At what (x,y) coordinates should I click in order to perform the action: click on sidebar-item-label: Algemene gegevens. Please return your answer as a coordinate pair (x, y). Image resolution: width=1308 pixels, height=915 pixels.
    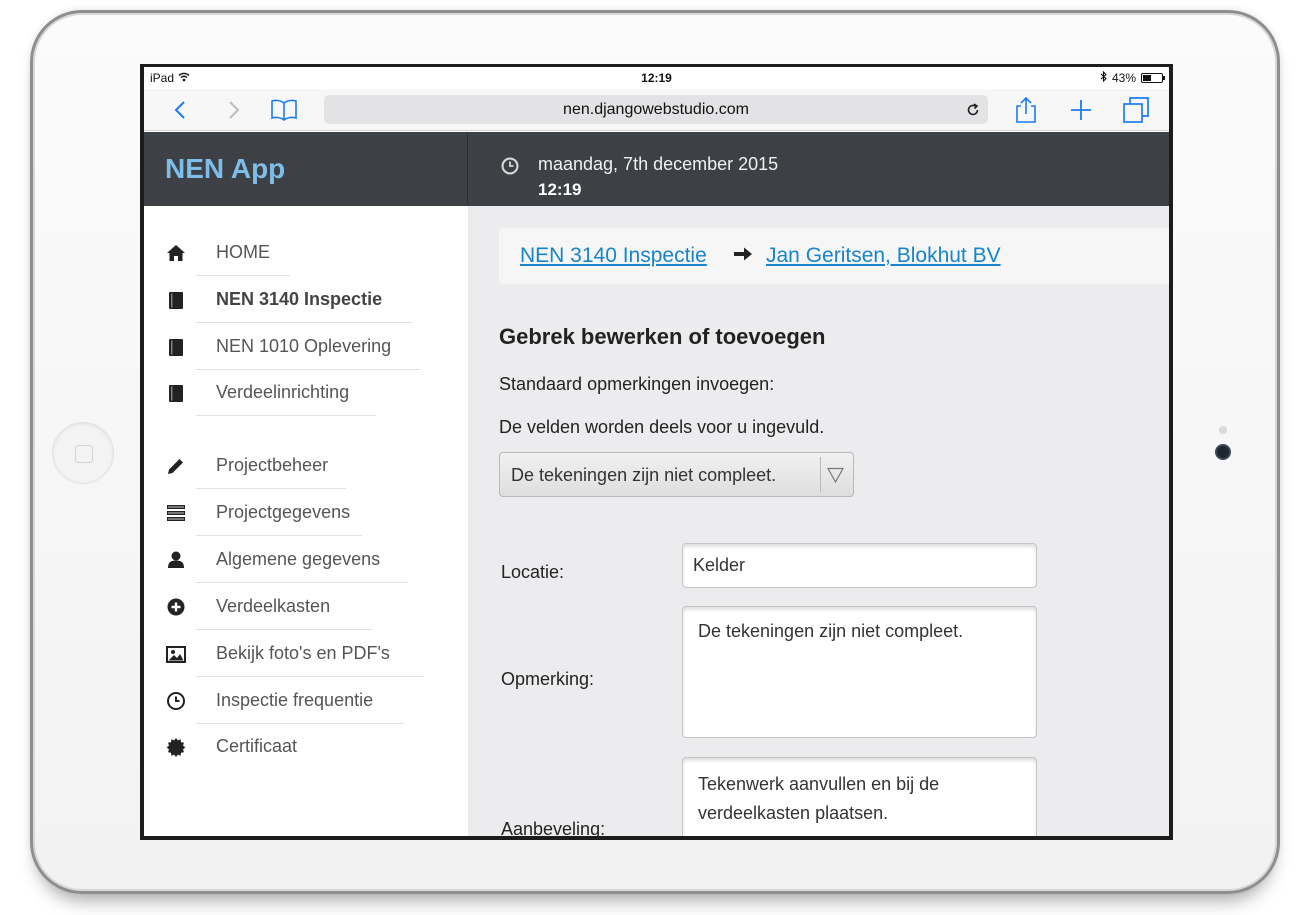
    Looking at the image, I should click on (298, 559).